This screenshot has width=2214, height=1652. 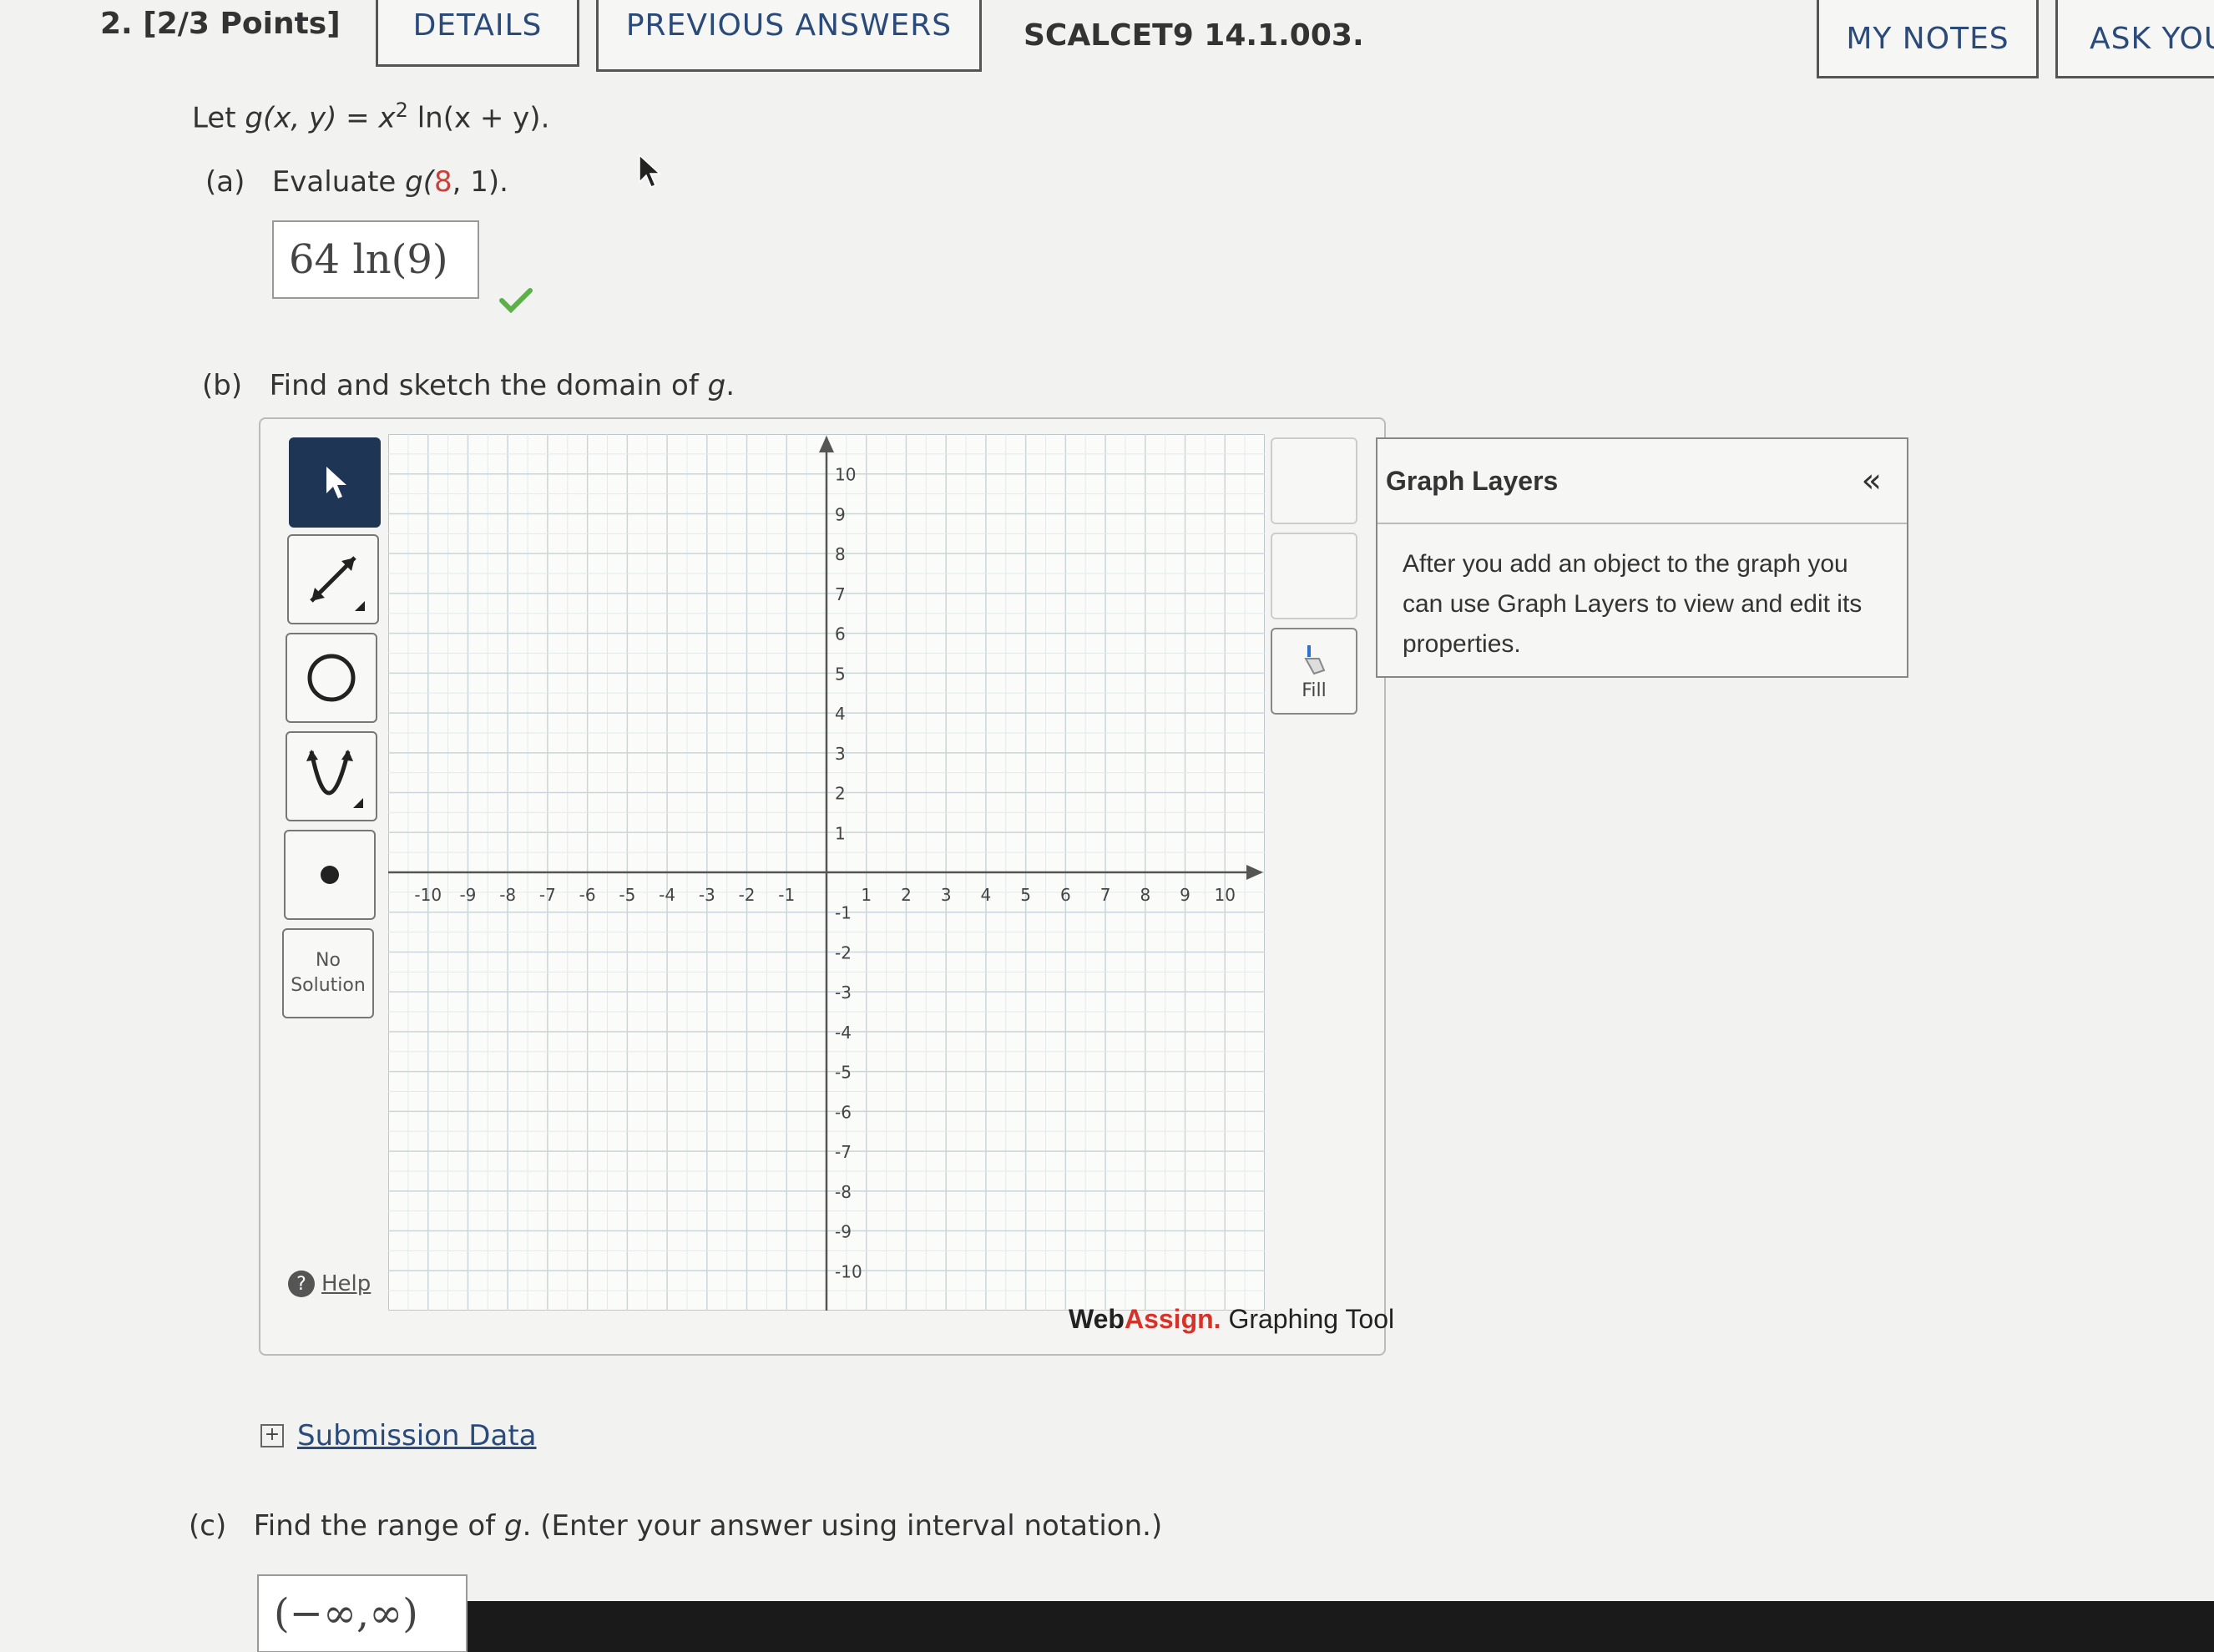 I want to click on point-tool-button, so click(x=330, y=875).